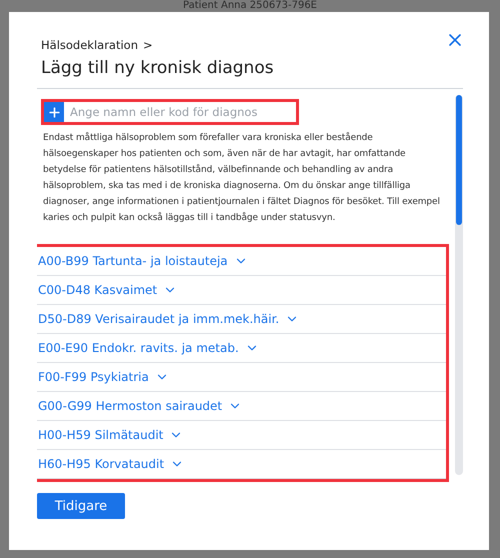 The image size is (500, 558). What do you see at coordinates (81, 506) in the screenshot?
I see `back-button: Tidigare` at bounding box center [81, 506].